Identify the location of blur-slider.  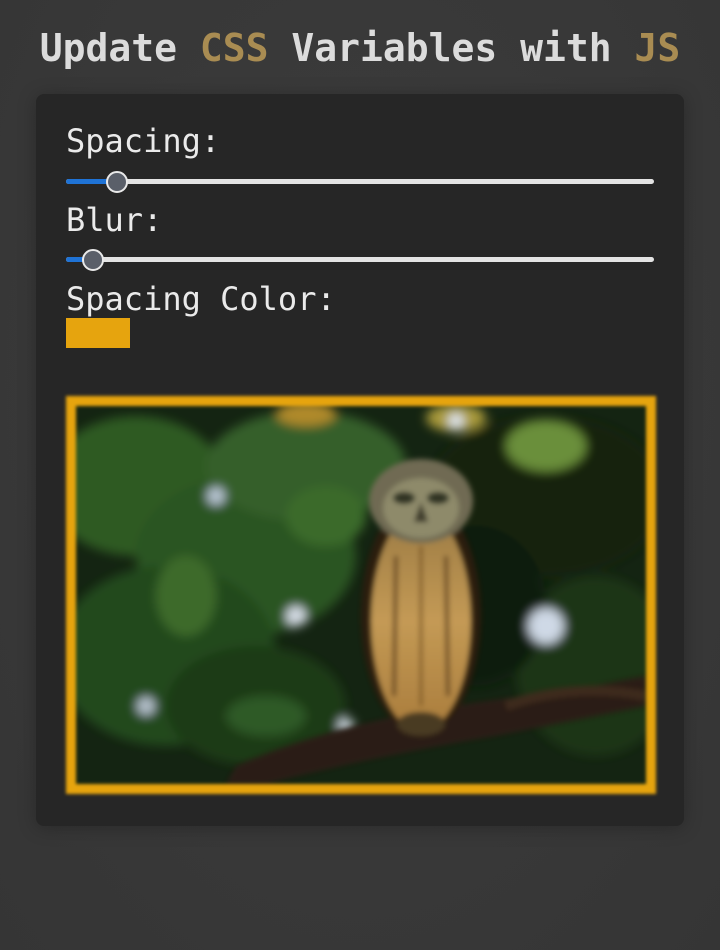
(360, 260).